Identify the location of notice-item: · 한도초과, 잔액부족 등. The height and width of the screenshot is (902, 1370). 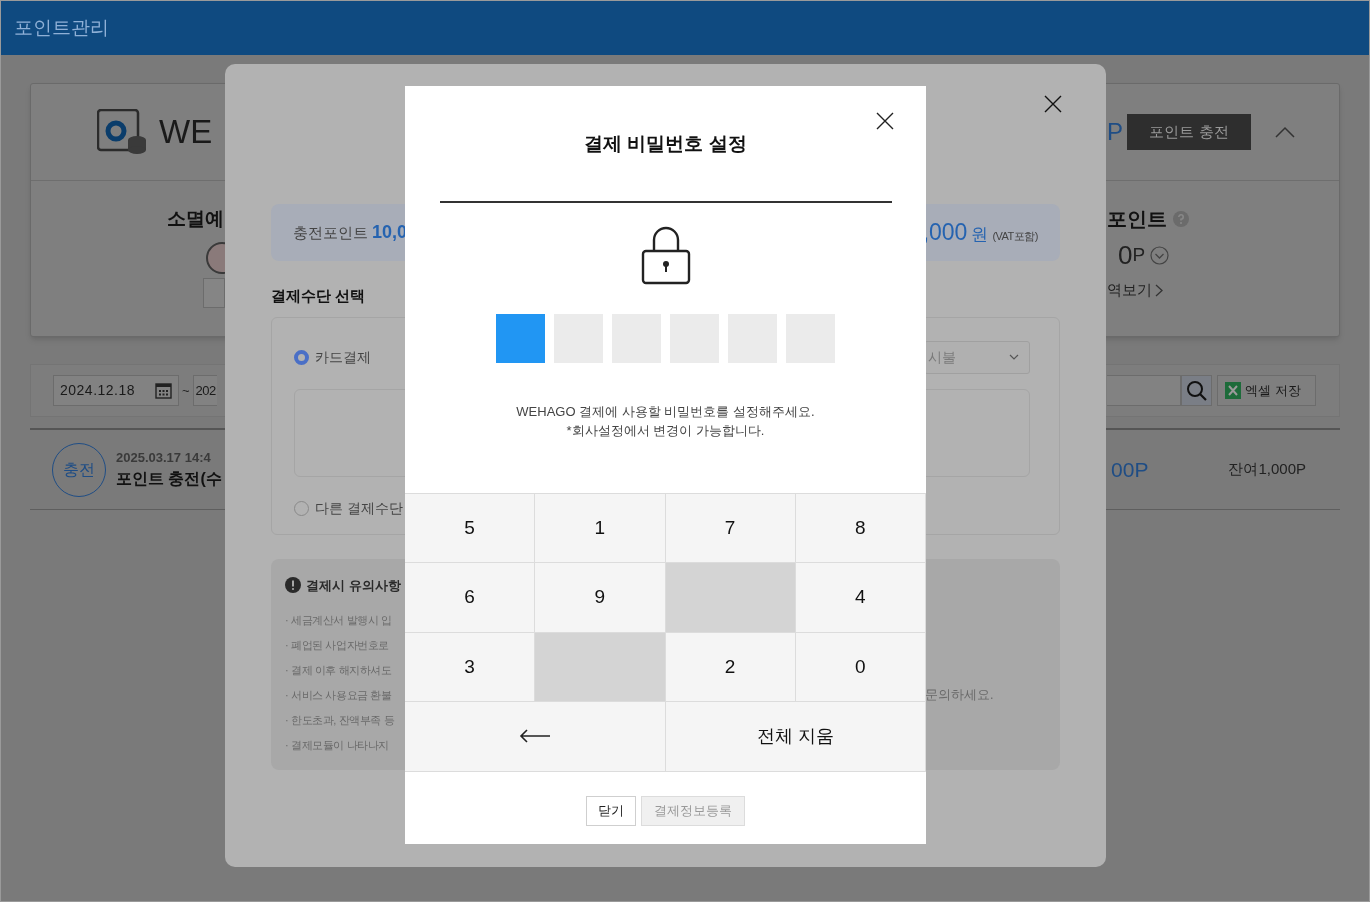
(340, 721).